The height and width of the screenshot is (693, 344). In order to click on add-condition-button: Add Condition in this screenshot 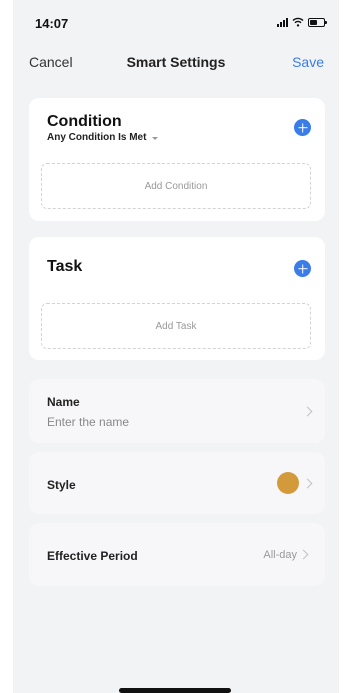, I will do `click(176, 186)`.